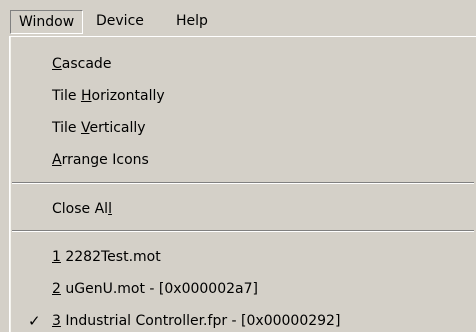 Image resolution: width=476 pixels, height=332 pixels. What do you see at coordinates (155, 289) in the screenshot?
I see `menu-item-label: 2 uGenU.mot - [0x000002a7]` at bounding box center [155, 289].